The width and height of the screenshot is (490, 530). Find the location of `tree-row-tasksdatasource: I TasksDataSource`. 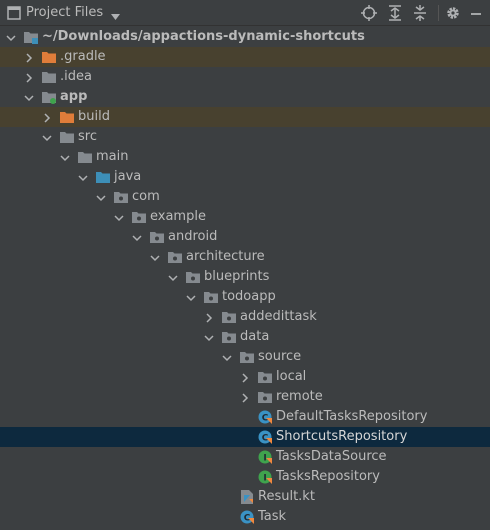

tree-row-tasksdatasource: I TasksDataSource is located at coordinates (245, 457).